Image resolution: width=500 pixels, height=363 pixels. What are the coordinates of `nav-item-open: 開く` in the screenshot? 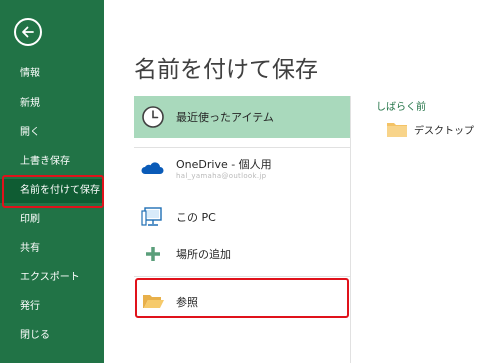 It's located at (52, 133).